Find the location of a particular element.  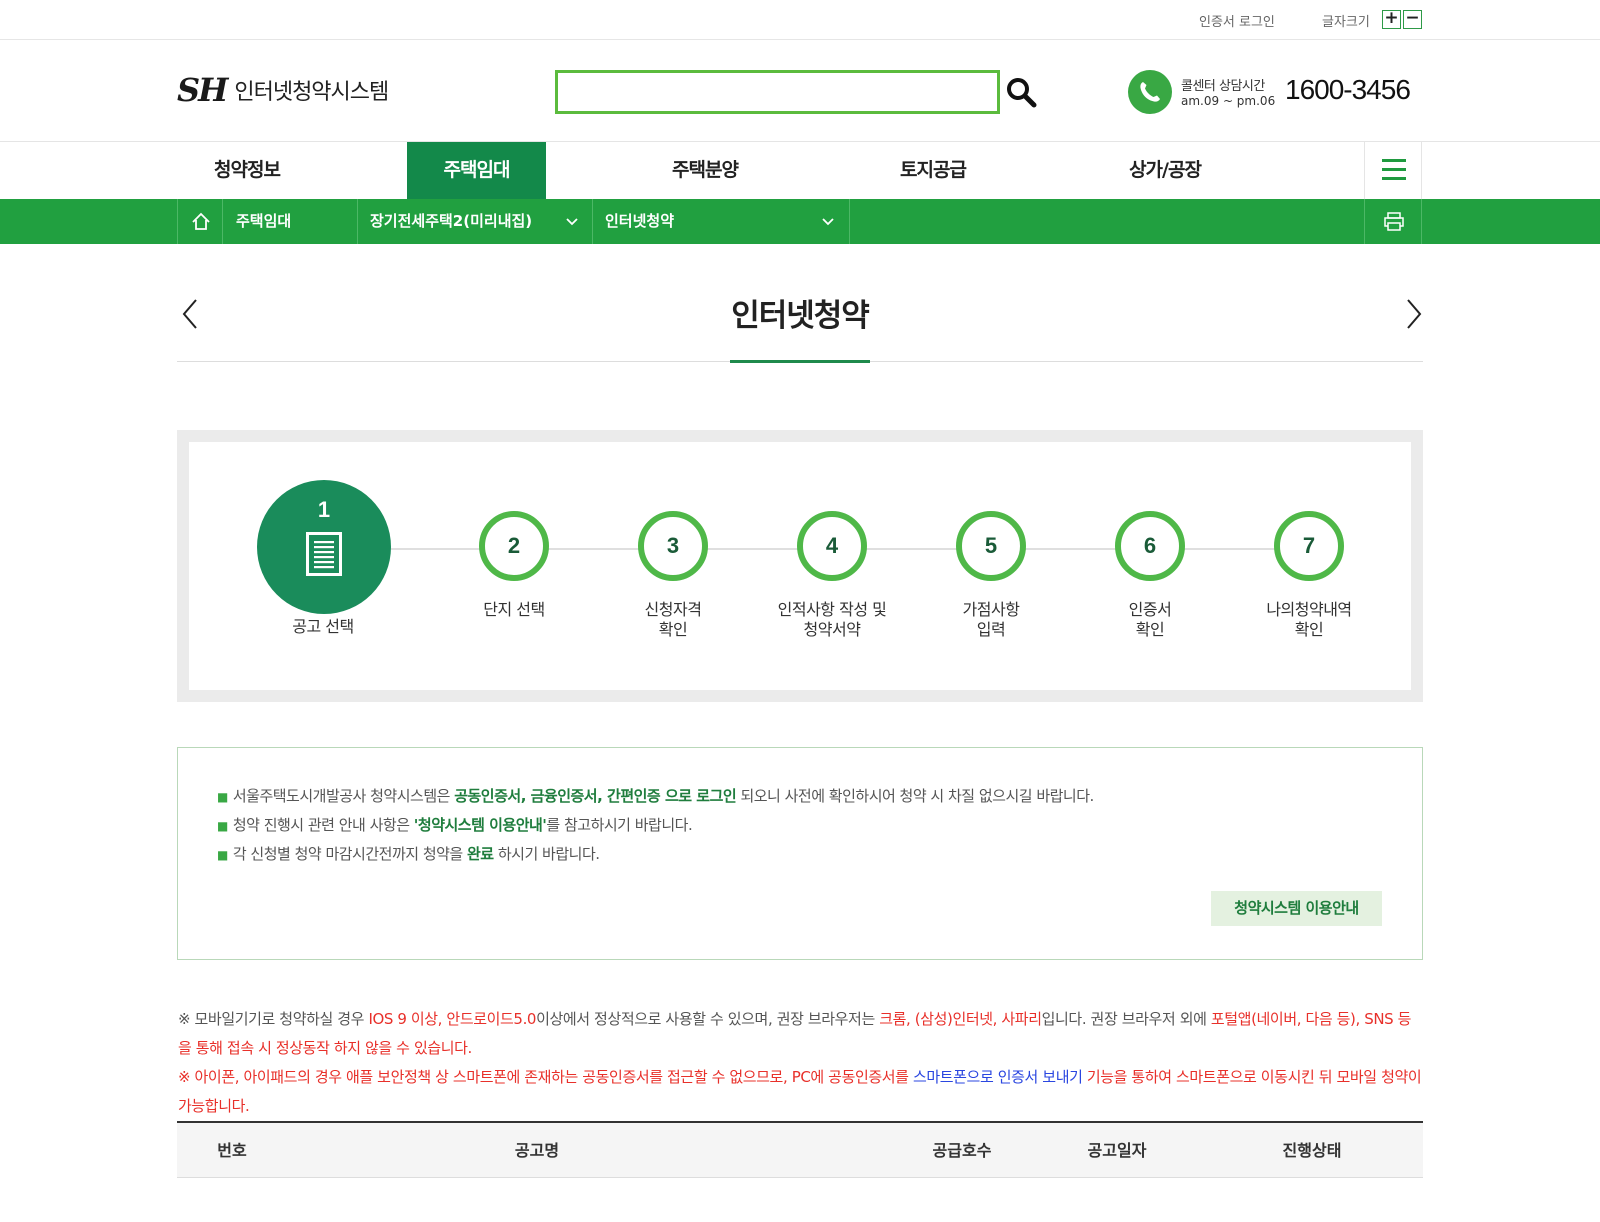

chevron-right-icon is located at coordinates (1414, 314).